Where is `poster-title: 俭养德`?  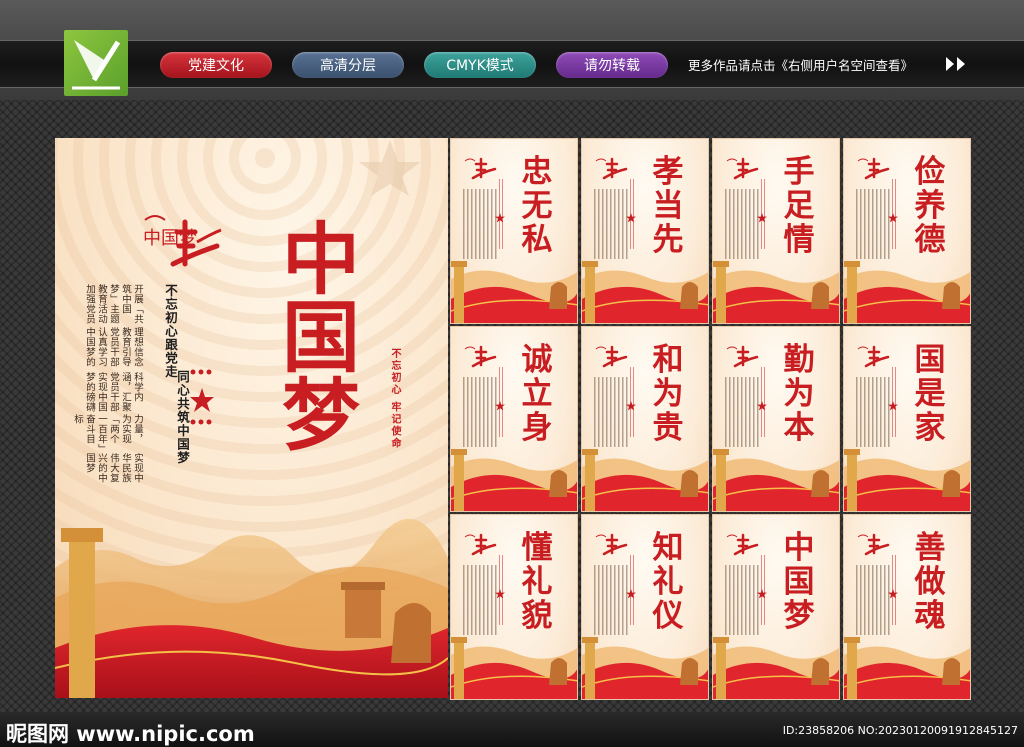 poster-title: 俭养德 is located at coordinates (930, 206).